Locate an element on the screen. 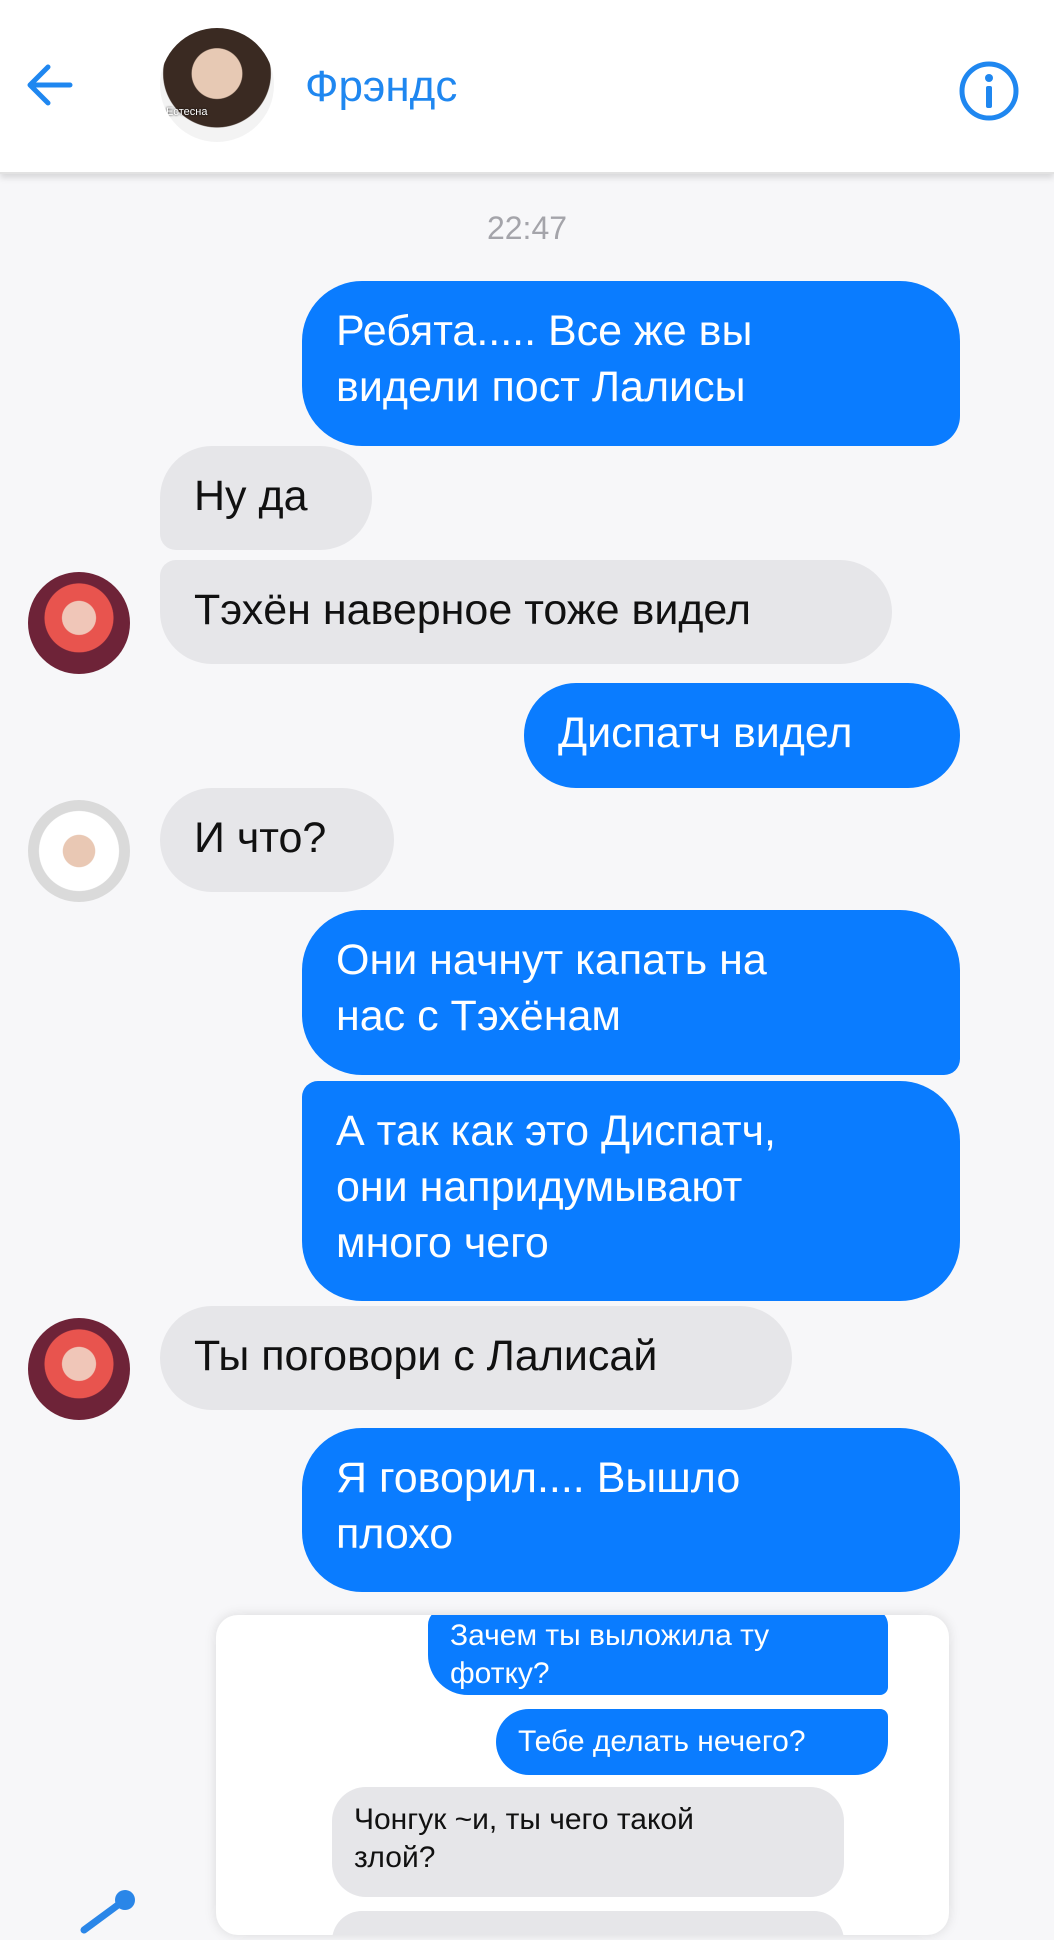 This screenshot has width=1054, height=1940. message-line: Тэхён наверное тоже видел is located at coordinates (473, 610).